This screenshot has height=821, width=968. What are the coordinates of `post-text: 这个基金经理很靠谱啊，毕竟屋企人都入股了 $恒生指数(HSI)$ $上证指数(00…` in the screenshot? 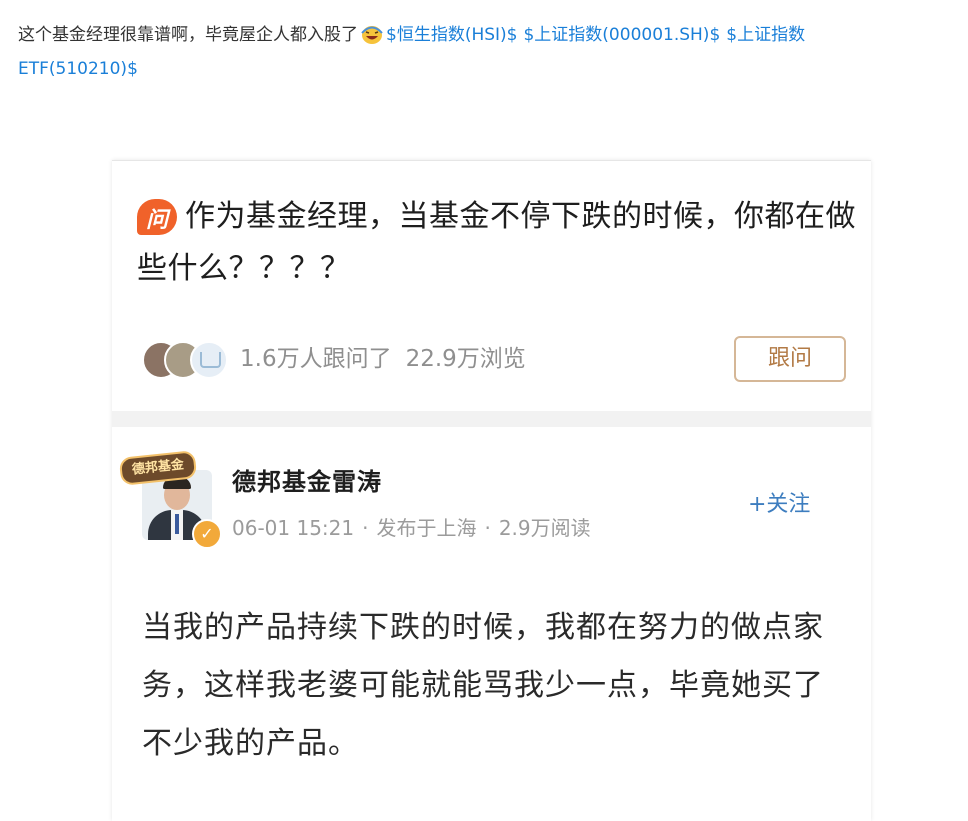 It's located at (468, 52).